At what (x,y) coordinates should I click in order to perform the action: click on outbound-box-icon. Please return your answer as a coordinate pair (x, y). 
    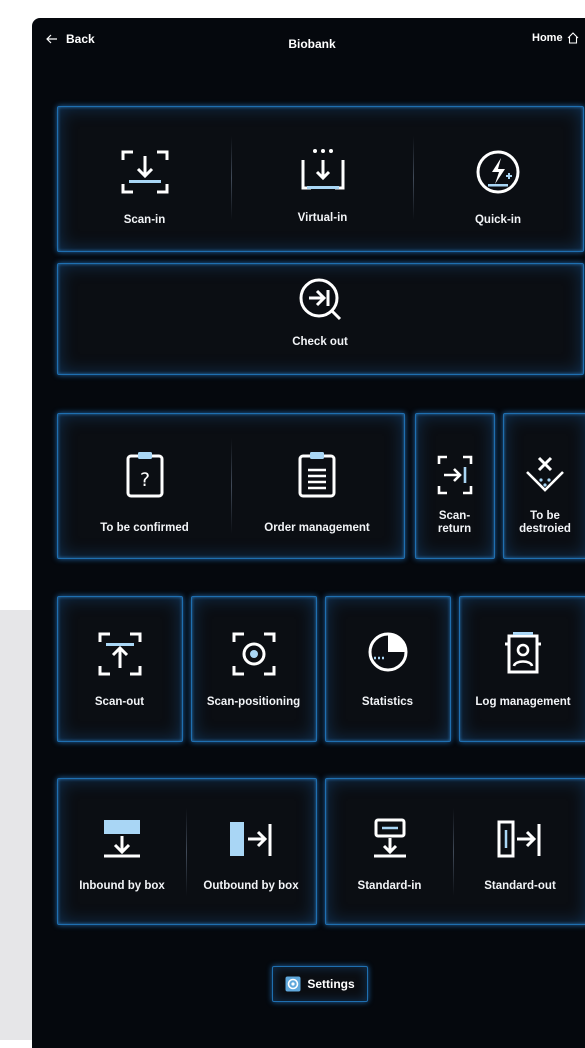
    Looking at the image, I should click on (251, 839).